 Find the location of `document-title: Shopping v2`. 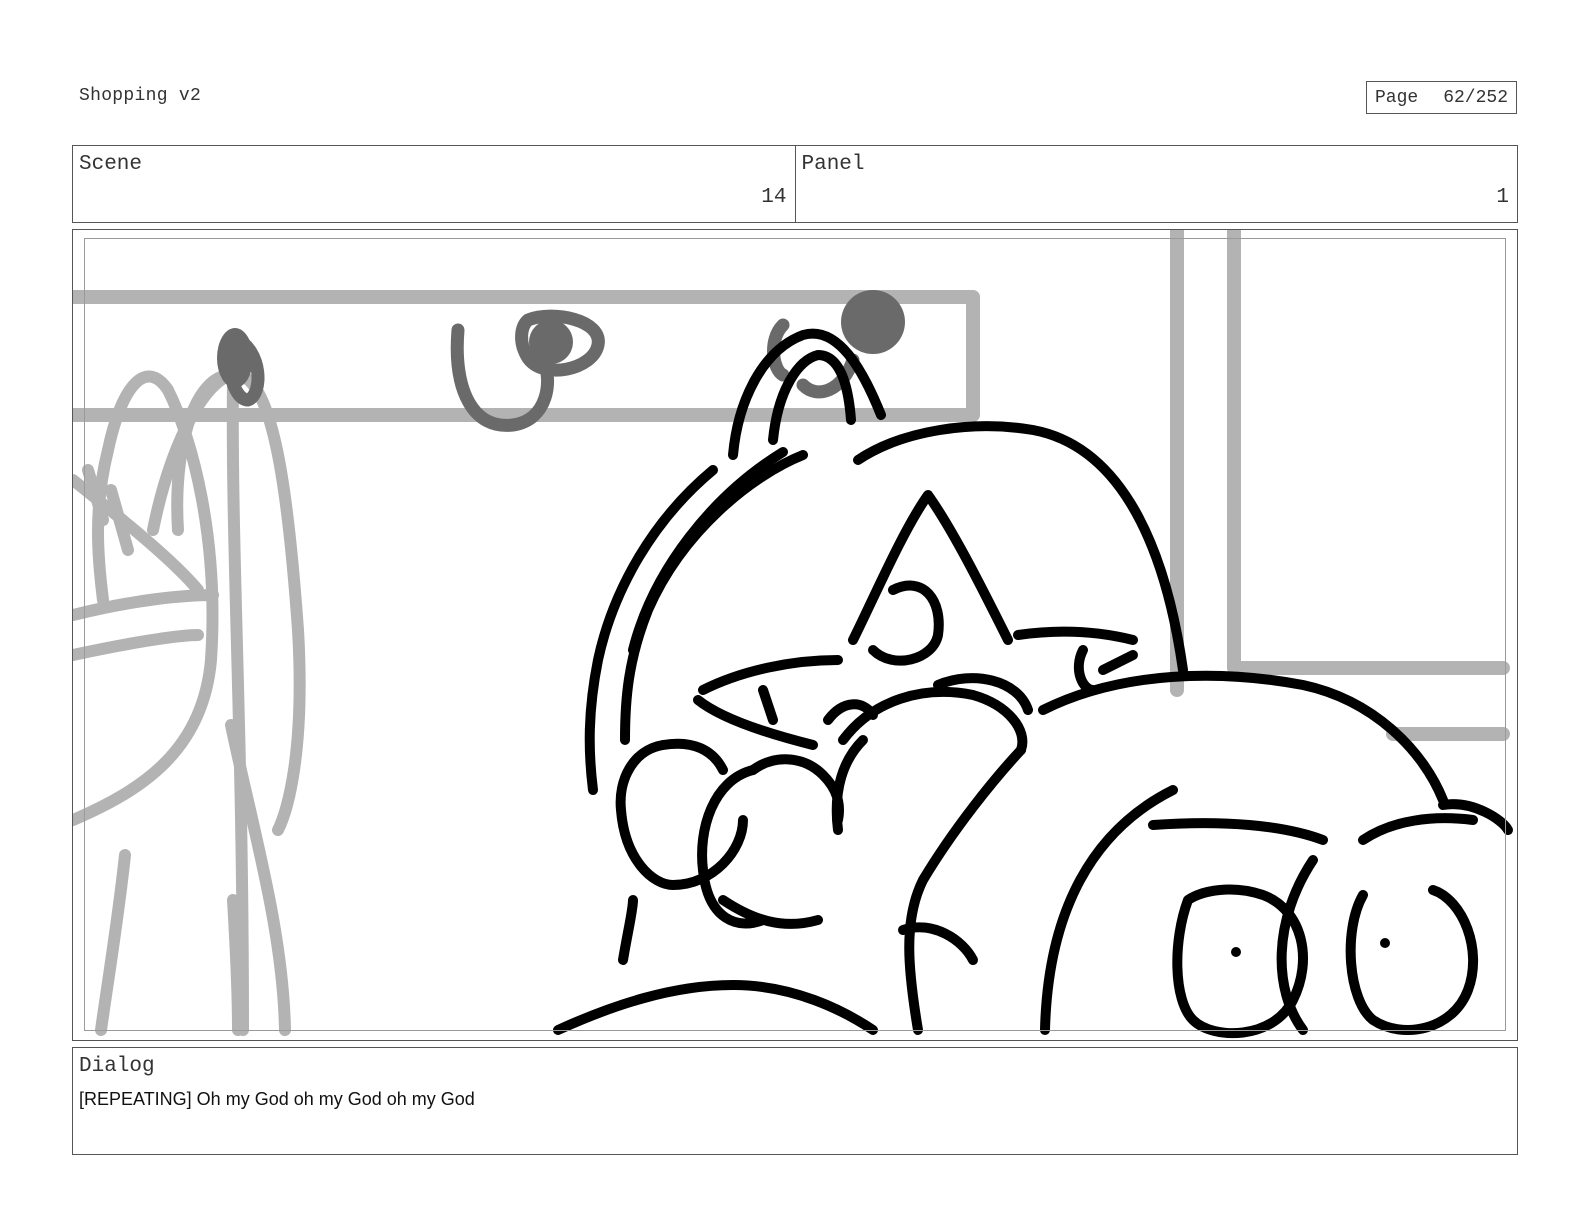

document-title: Shopping v2 is located at coordinates (140, 96).